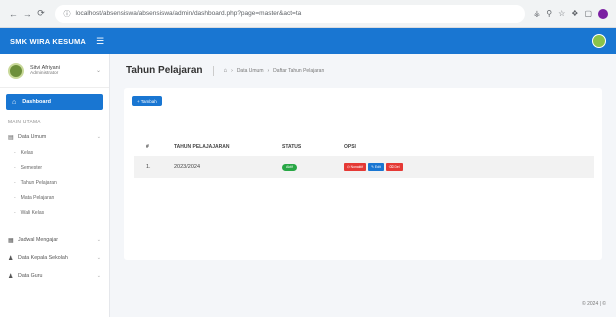 The height and width of the screenshot is (317, 616). Describe the element at coordinates (13, 14) in the screenshot. I see `back-icon: ←` at that location.